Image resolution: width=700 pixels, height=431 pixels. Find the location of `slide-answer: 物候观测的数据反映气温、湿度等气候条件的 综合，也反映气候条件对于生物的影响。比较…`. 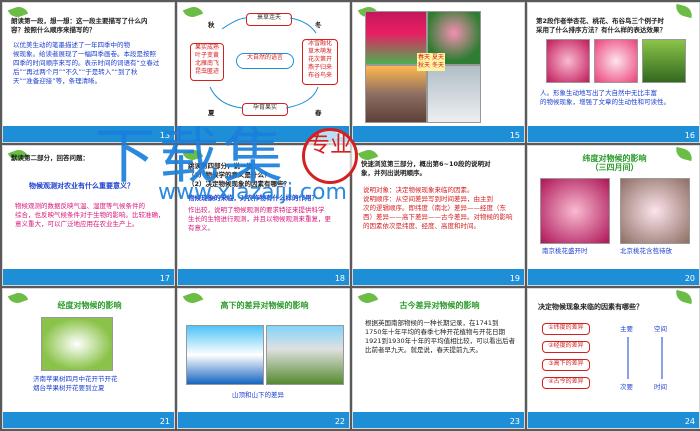

slide-answer: 物候观测的数据反映气温、湿度等气候条件的 综合，也反映气候条件对于生物的影响。比较… is located at coordinates (90, 215).